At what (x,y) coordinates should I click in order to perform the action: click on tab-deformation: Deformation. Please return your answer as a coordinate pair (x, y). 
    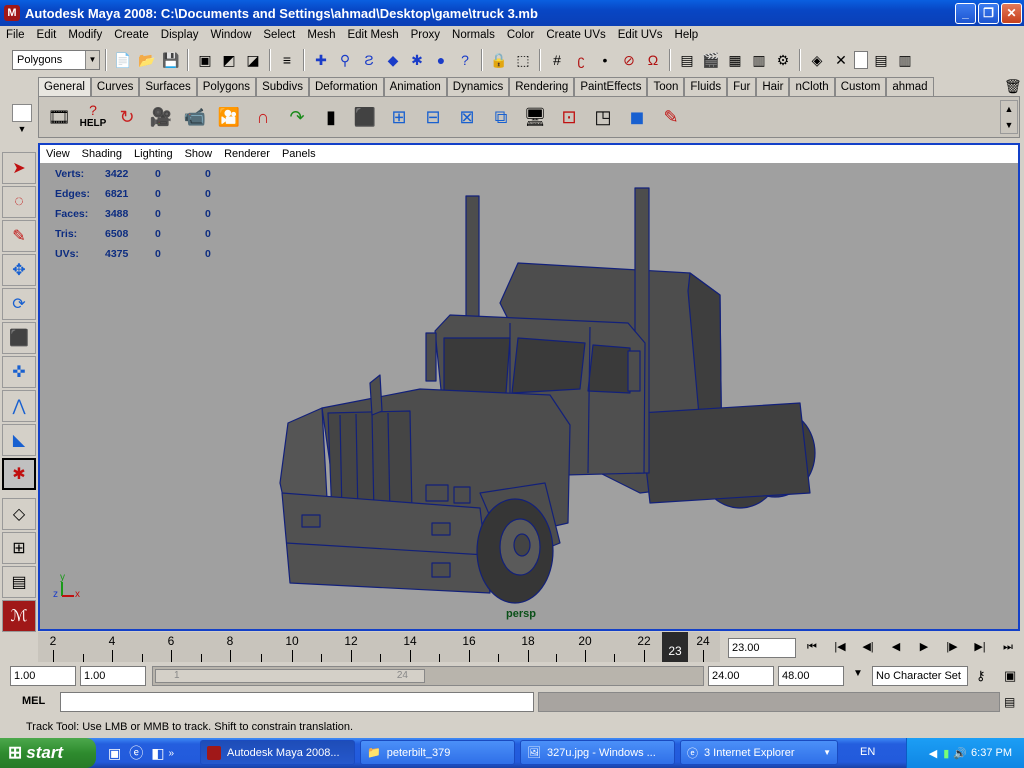
    Looking at the image, I should click on (346, 86).